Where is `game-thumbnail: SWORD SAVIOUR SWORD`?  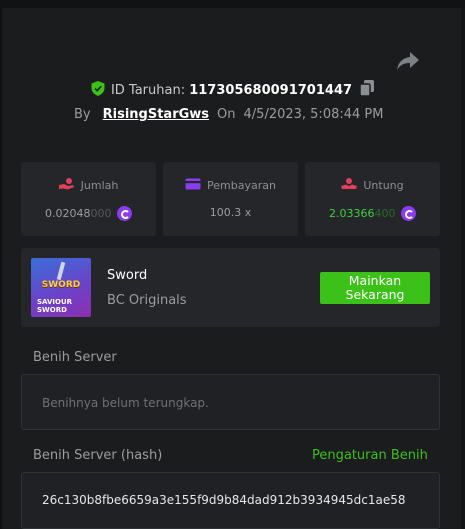
game-thumbnail: SWORD SAVIOUR SWORD is located at coordinates (61, 287).